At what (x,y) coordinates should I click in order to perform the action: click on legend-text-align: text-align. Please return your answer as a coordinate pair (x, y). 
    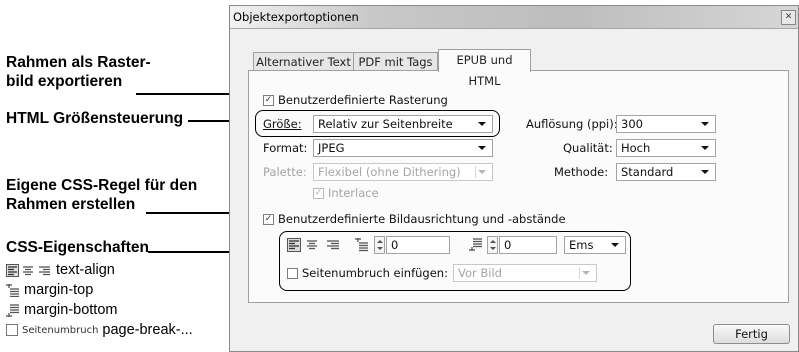
    Looking at the image, I should click on (60, 270).